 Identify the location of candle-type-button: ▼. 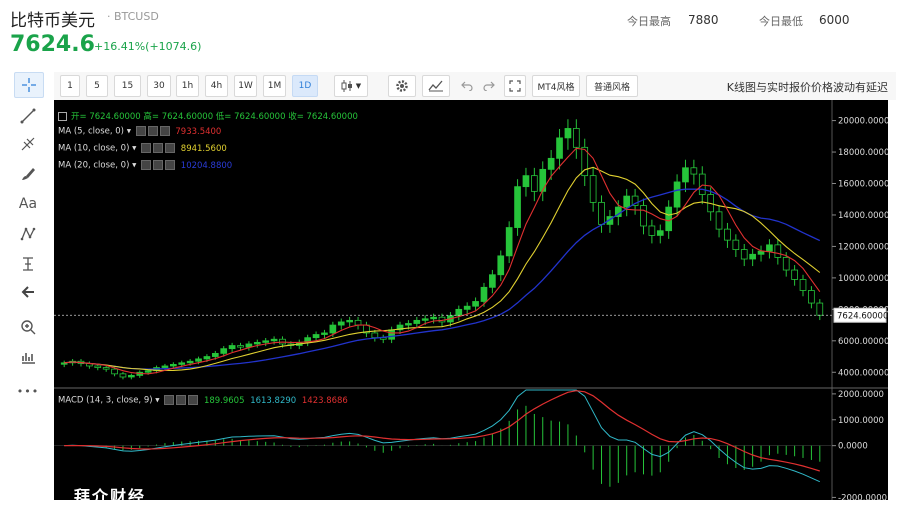
(351, 86).